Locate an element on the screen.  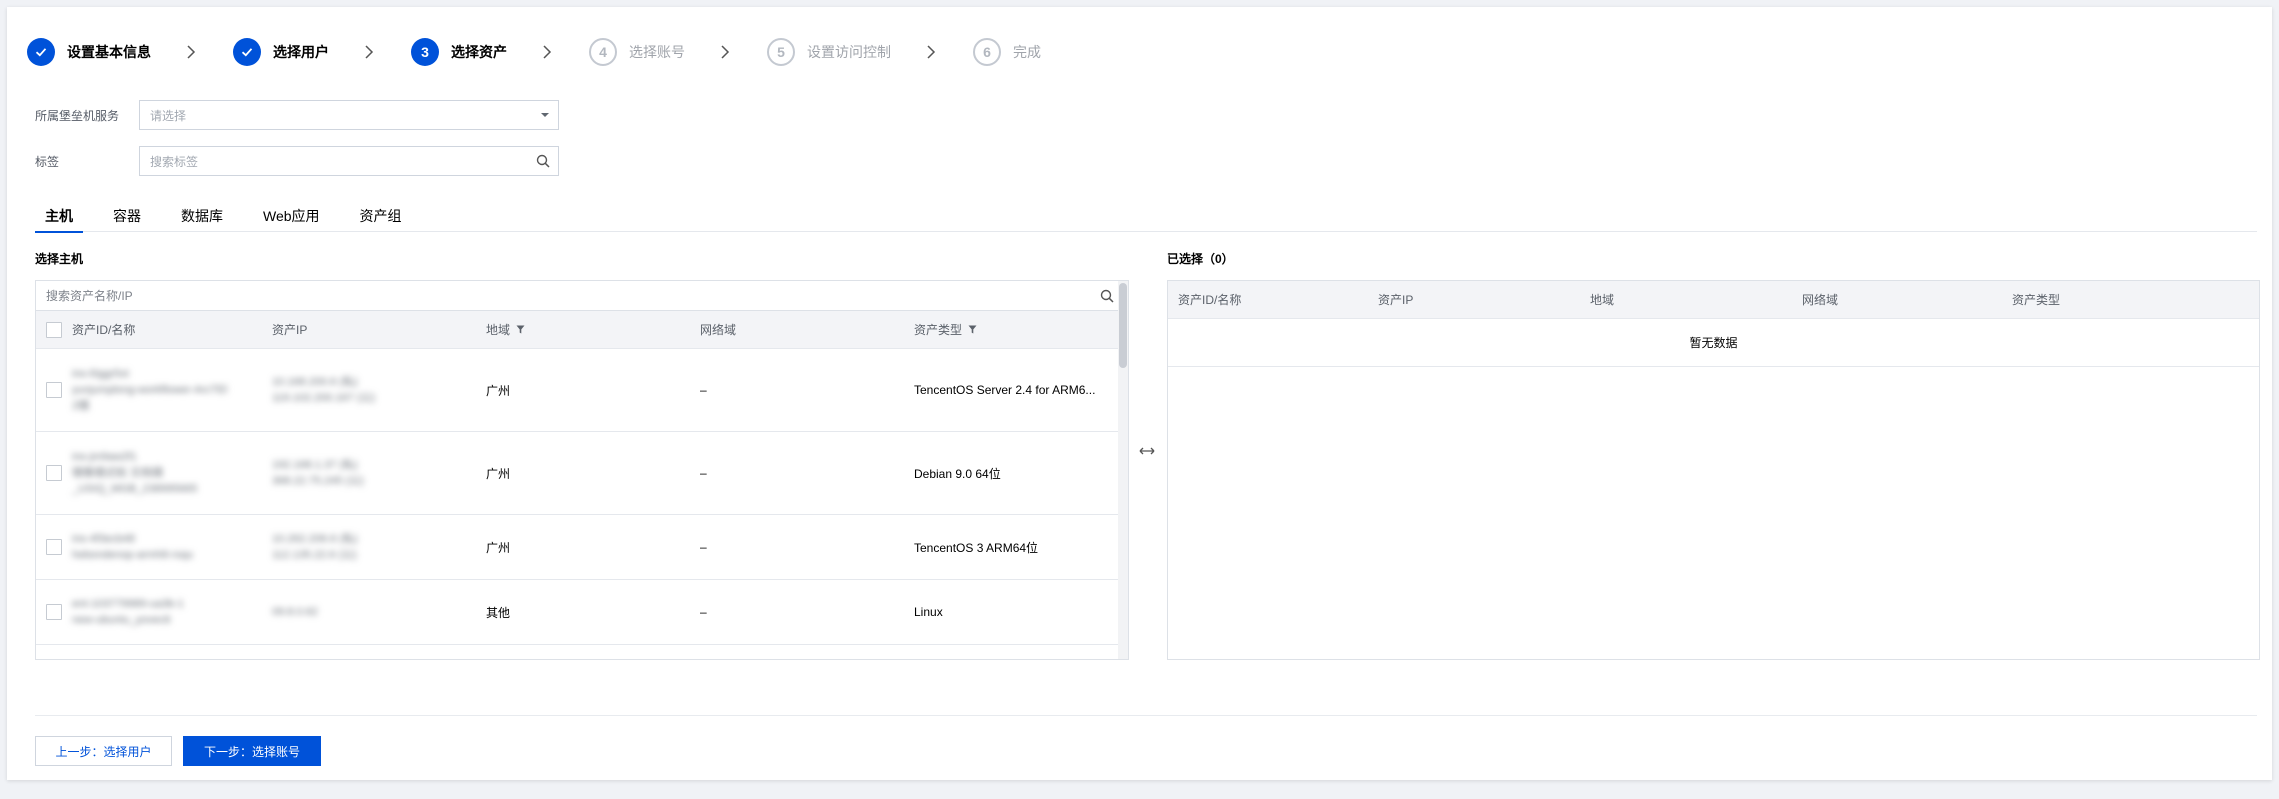
asset-region: 其他 is located at coordinates (498, 612).